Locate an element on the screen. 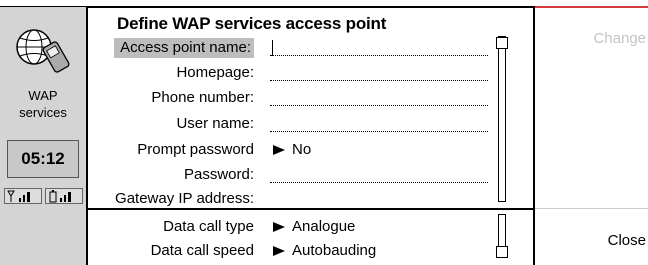 The width and height of the screenshot is (648, 265). field-label: Homepage: is located at coordinates (215, 72).